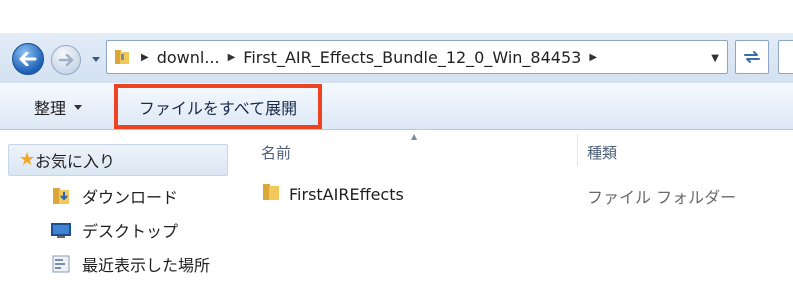 The image size is (793, 289). Describe the element at coordinates (602, 152) in the screenshot. I see `column-header-type: 種類` at that location.